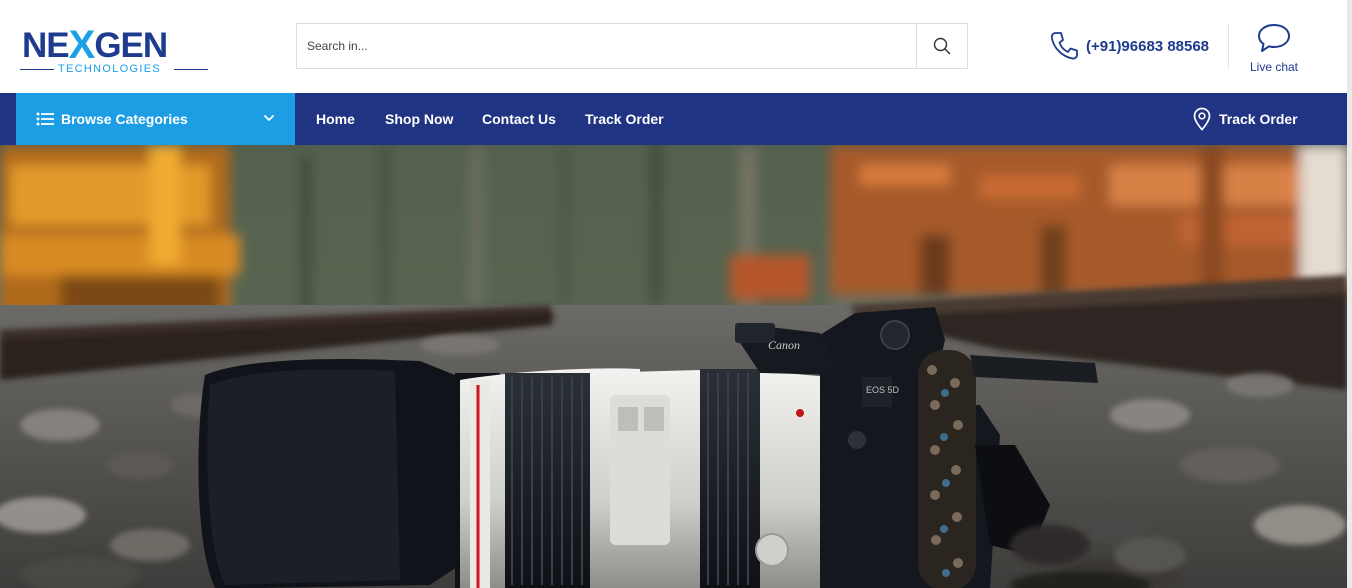 The width and height of the screenshot is (1352, 588). What do you see at coordinates (82, 45) in the screenshot?
I see `logo-x-mark: X` at bounding box center [82, 45].